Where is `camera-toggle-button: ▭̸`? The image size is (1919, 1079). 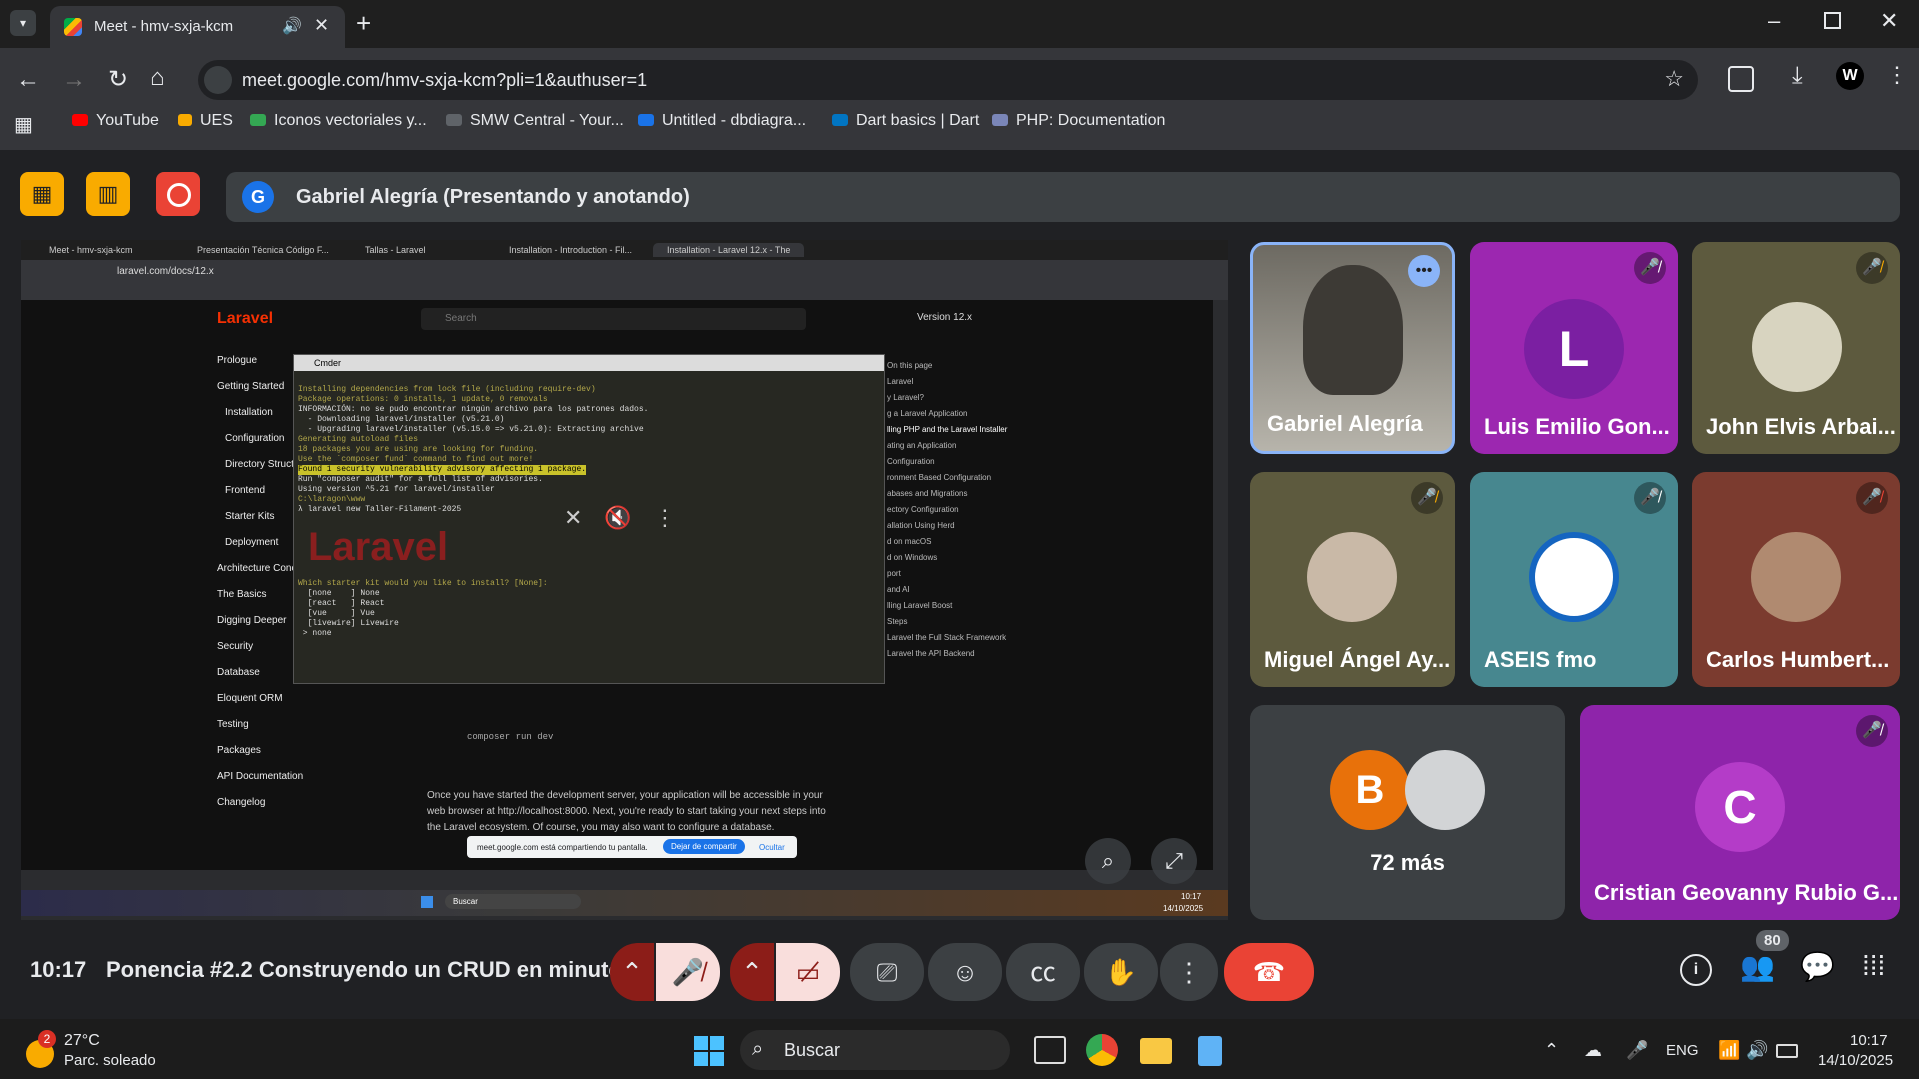 camera-toggle-button: ▭̸ is located at coordinates (808, 972).